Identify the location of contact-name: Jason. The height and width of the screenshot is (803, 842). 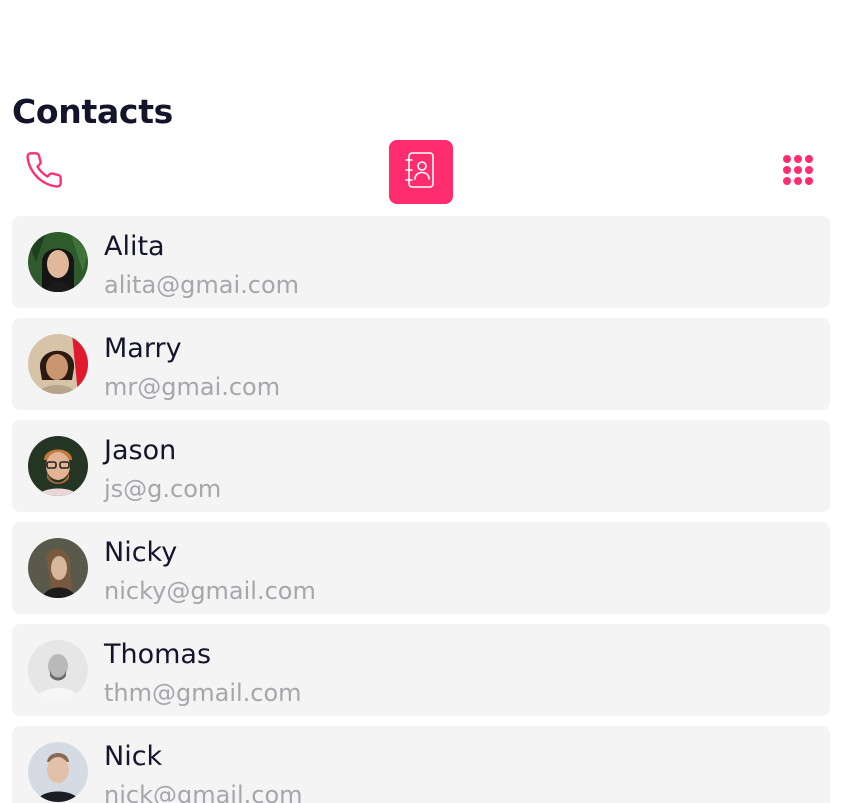
(140, 450).